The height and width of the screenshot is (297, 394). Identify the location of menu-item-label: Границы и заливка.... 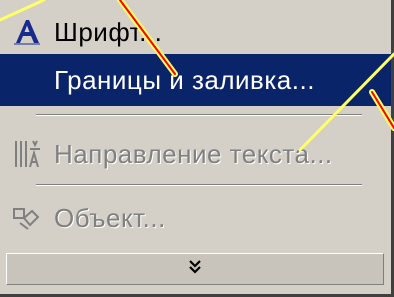
(184, 79).